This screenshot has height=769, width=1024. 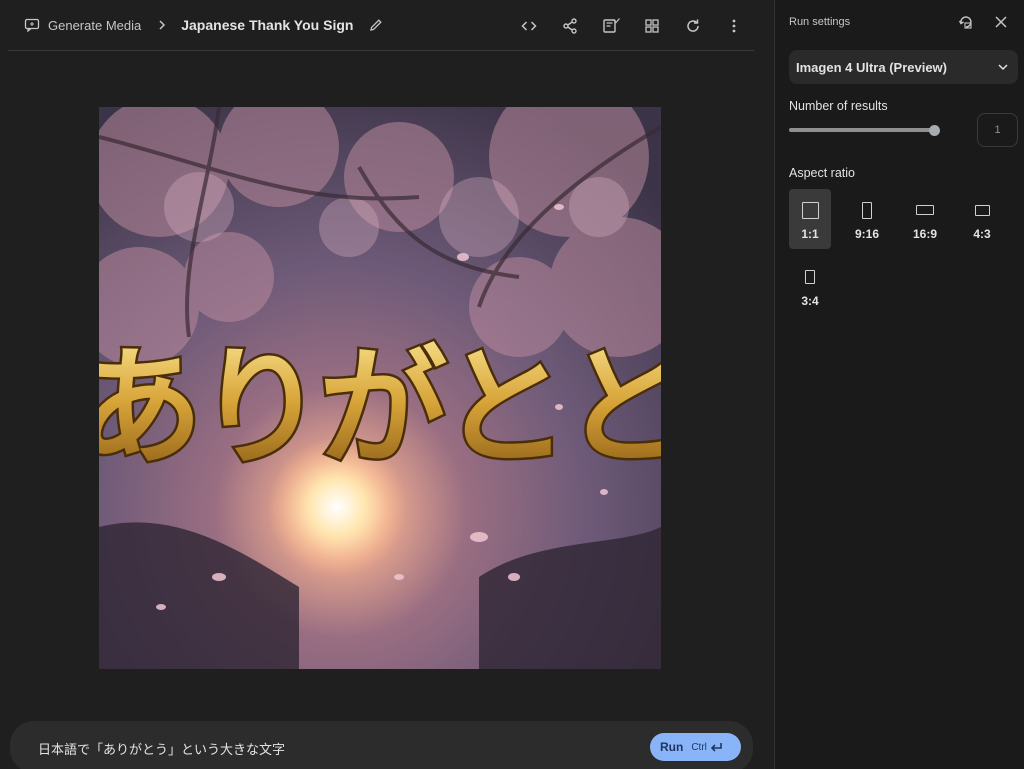 I want to click on save-check-icon, so click(x=611, y=26).